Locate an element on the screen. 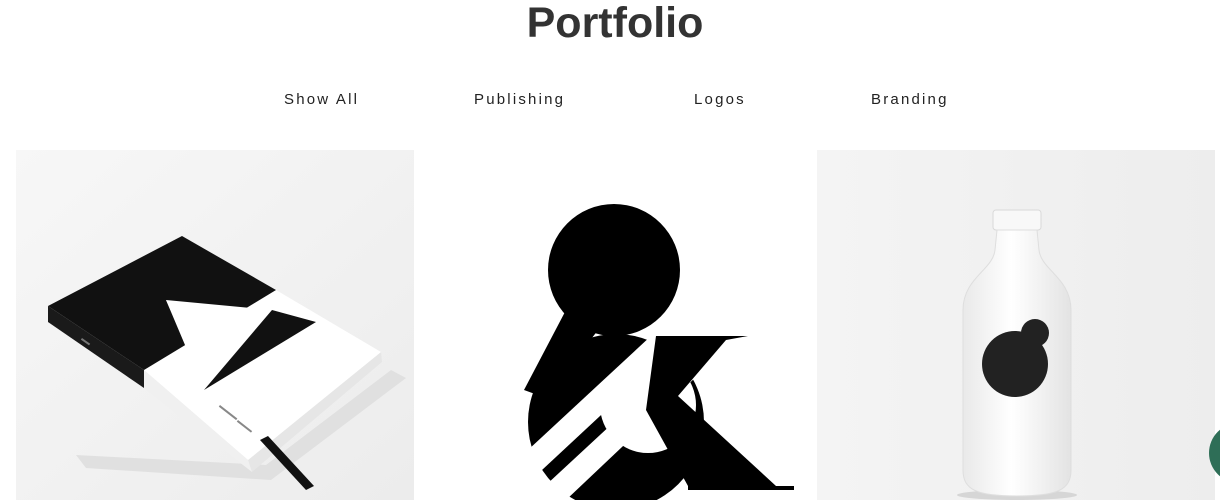 The image size is (1220, 500). page-title: Portfolio is located at coordinates (615, 23).